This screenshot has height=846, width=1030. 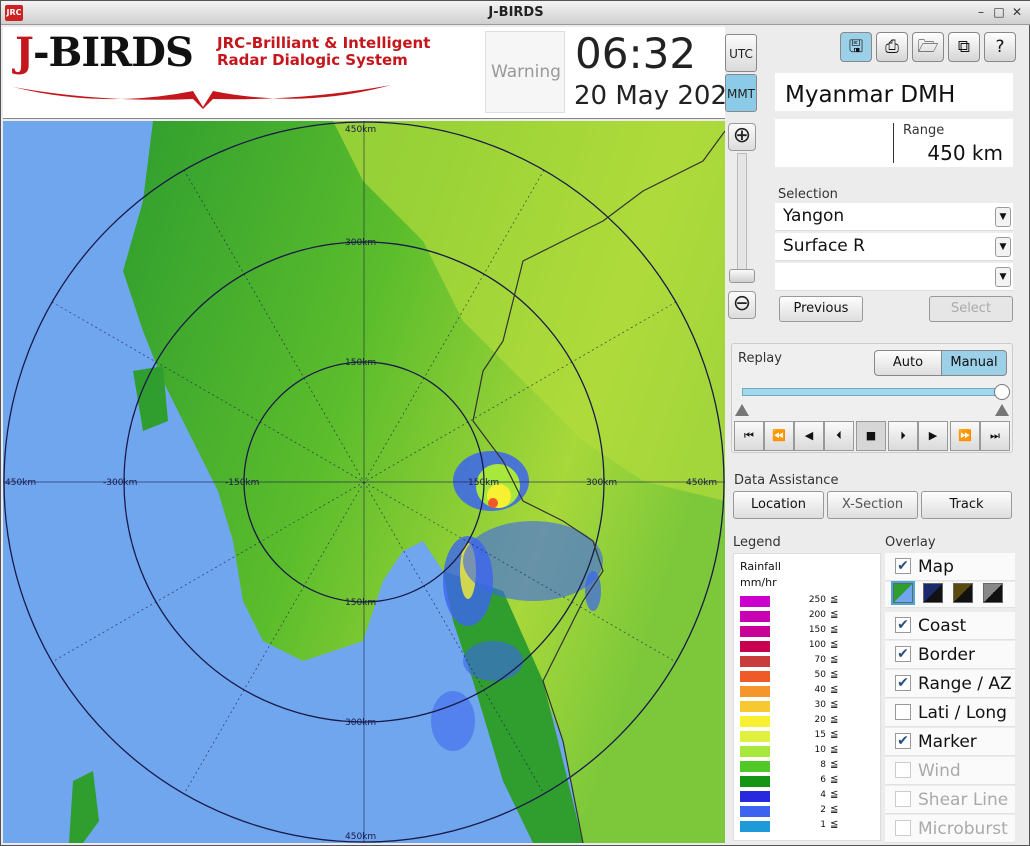 I want to click on legend-value: 40, so click(x=820, y=690).